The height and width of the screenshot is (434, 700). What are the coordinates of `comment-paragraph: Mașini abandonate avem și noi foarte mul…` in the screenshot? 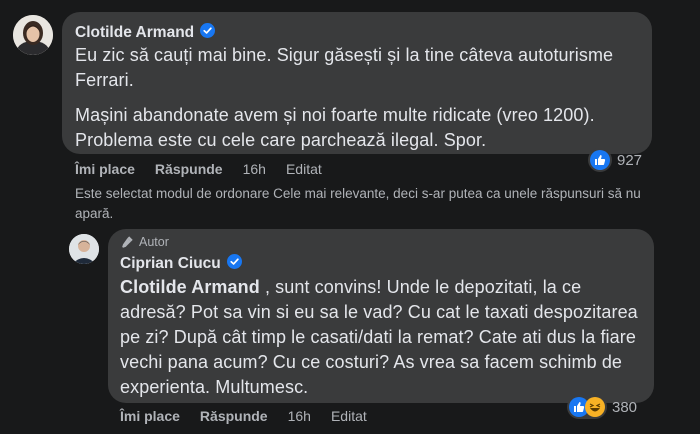 It's located at (335, 127).